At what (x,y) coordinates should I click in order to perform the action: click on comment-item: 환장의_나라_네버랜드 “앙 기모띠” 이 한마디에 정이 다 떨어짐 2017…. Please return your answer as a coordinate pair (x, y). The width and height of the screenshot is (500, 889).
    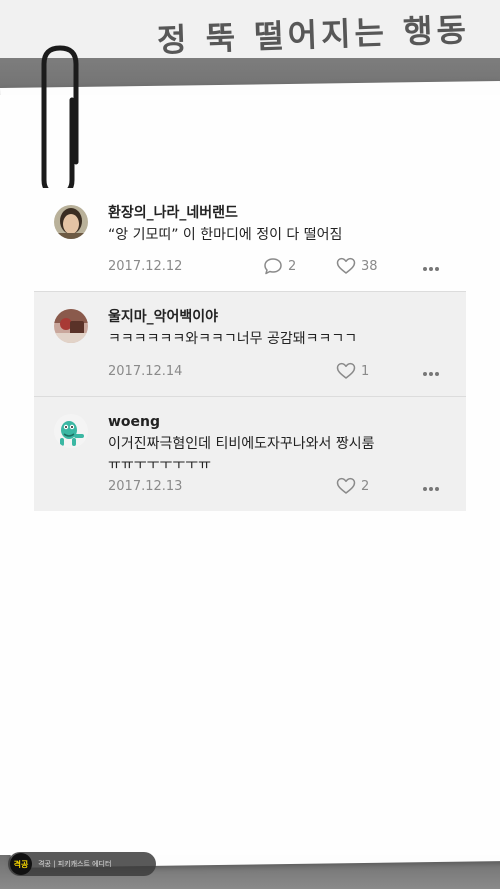
    Looking at the image, I should click on (250, 239).